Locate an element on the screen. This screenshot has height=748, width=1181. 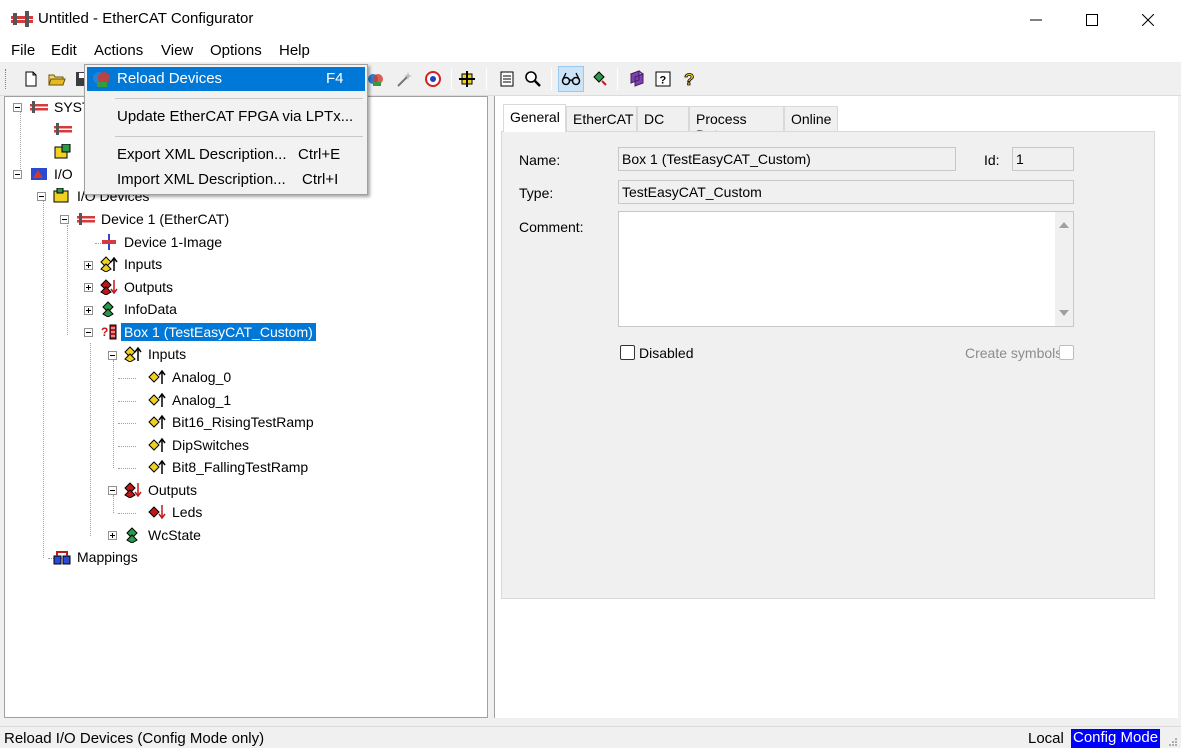
menu-edit: Edit is located at coordinates (64, 50).